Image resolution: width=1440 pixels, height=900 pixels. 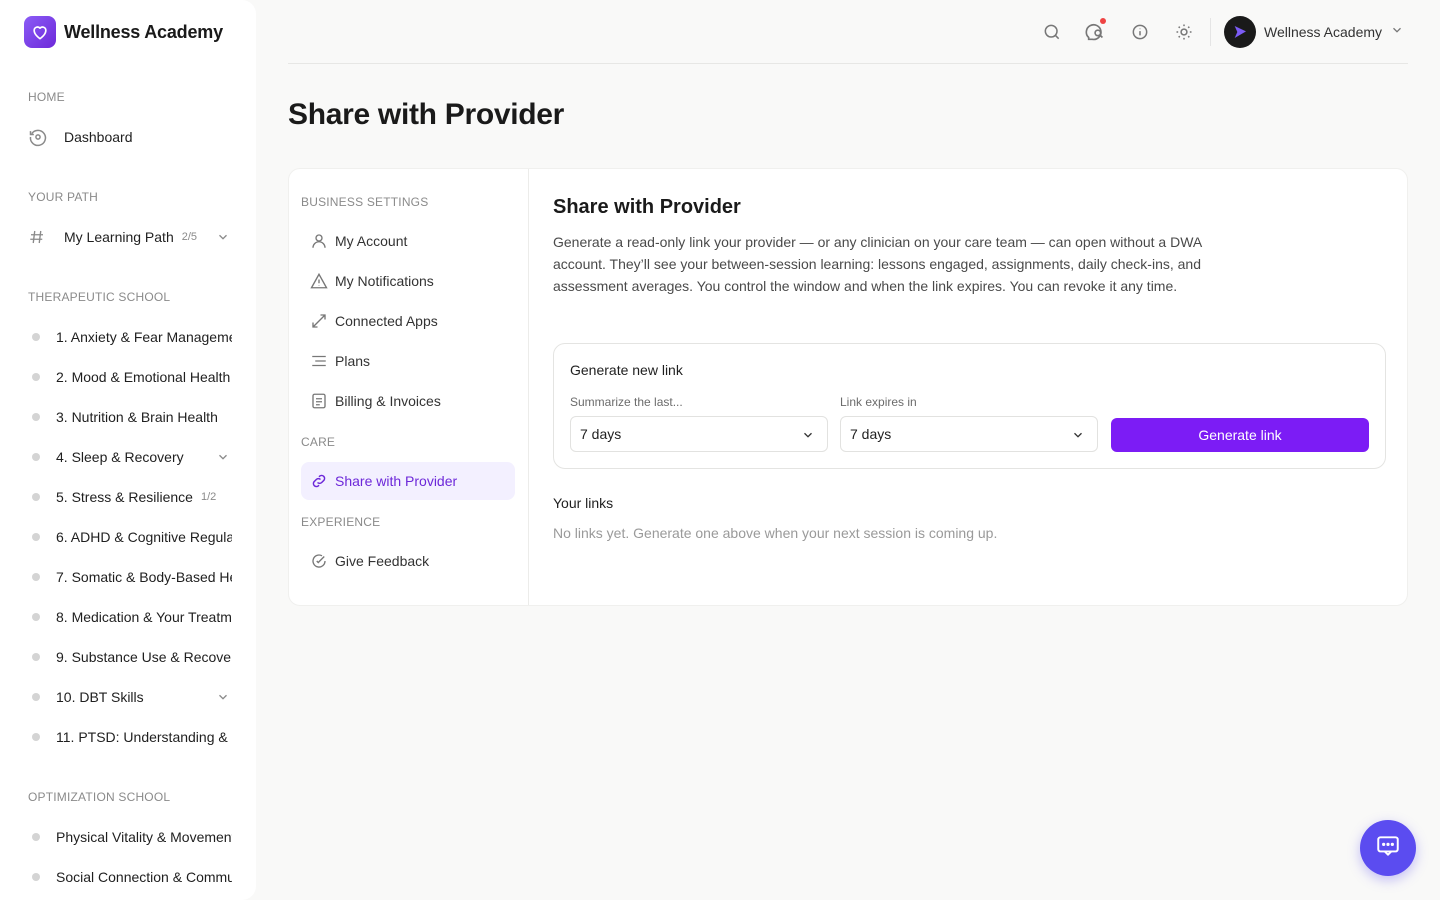 I want to click on your-links-heading: Your links, so click(x=583, y=503).